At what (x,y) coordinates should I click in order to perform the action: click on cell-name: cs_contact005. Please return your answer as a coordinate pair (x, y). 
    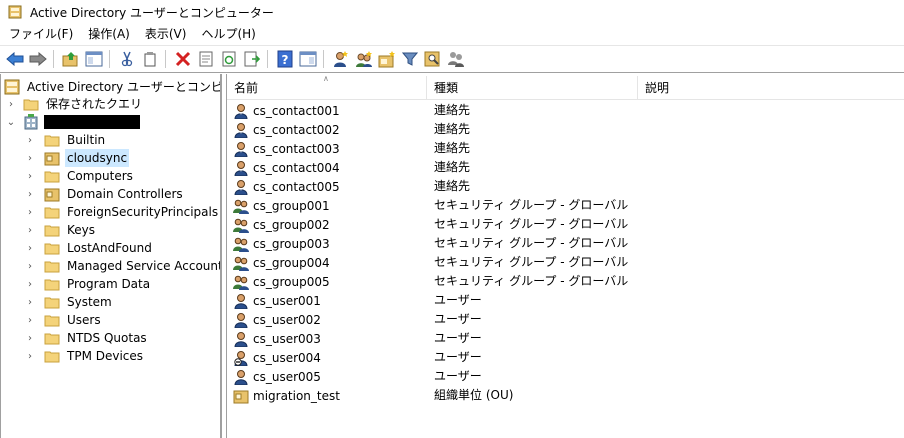
    Looking at the image, I should click on (286, 186).